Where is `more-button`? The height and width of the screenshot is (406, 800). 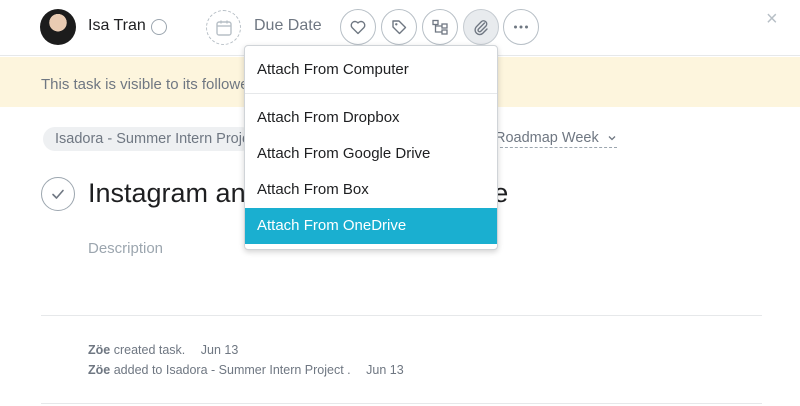 more-button is located at coordinates (521, 27).